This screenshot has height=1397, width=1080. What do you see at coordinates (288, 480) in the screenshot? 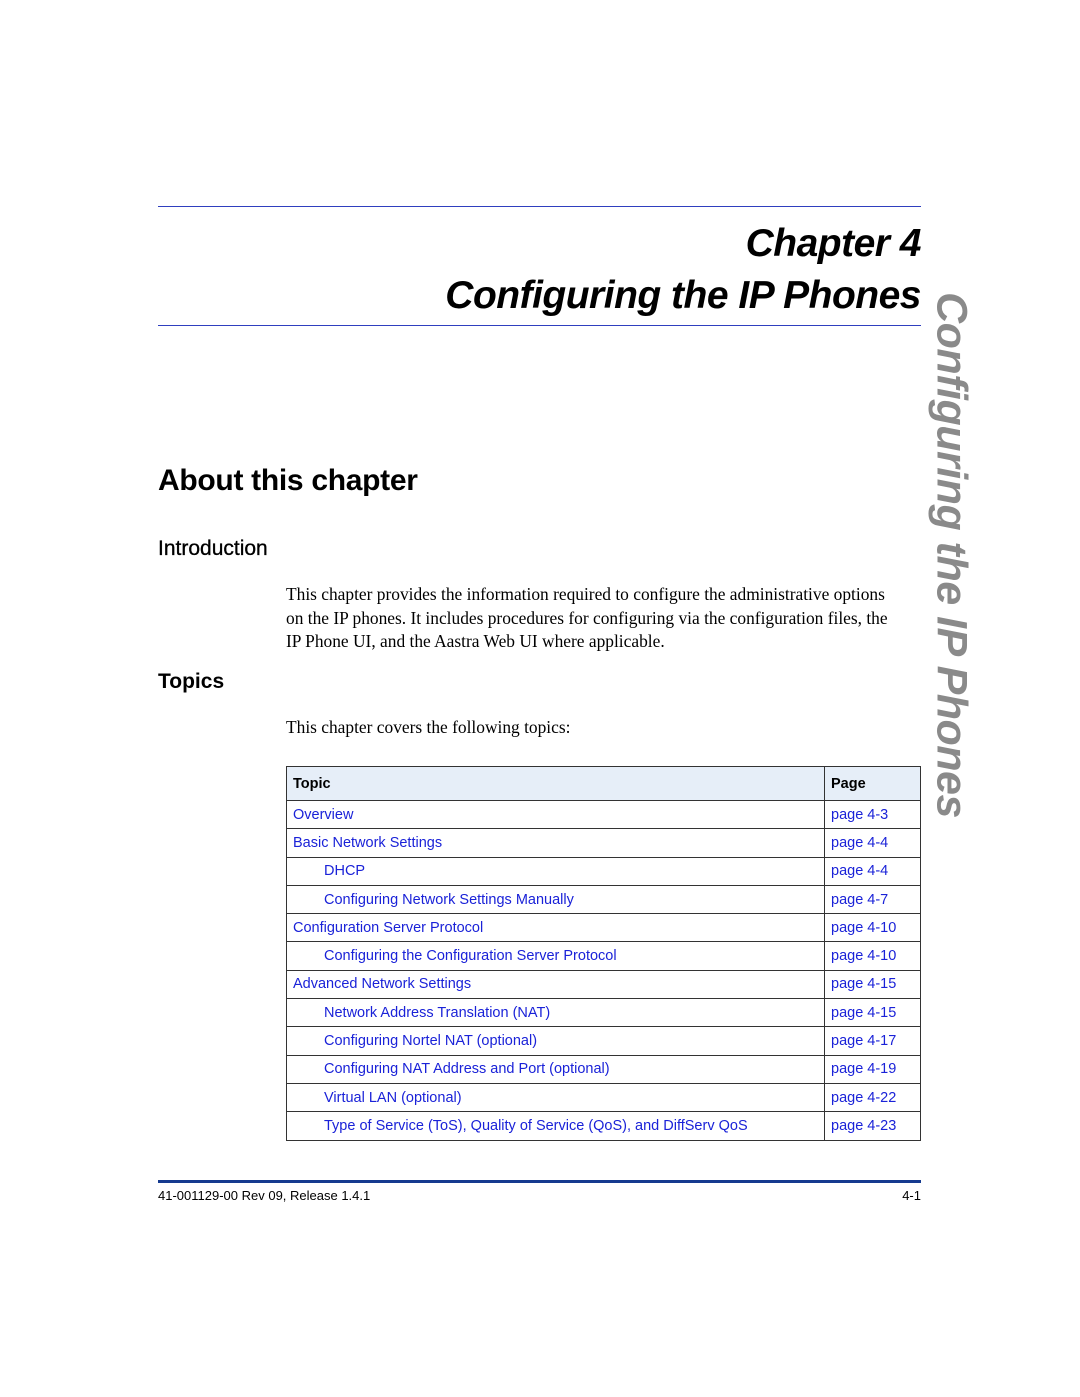
I see `about-heading: About this chapter` at bounding box center [288, 480].